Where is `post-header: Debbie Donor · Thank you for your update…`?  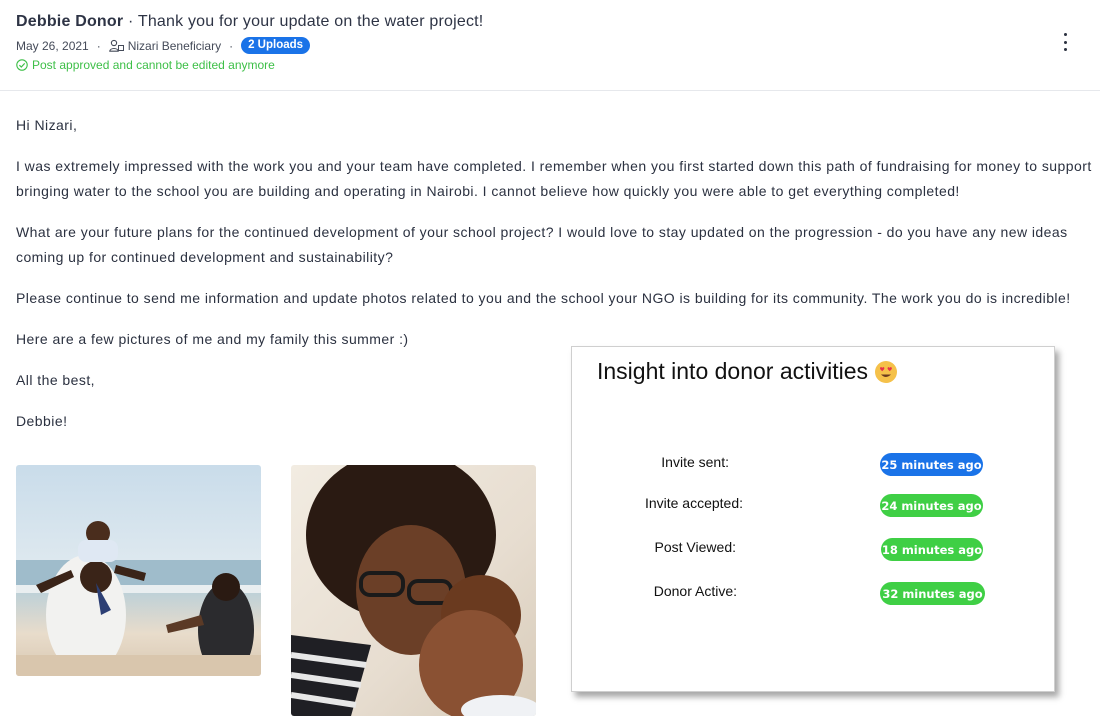
post-header: Debbie Donor · Thank you for your update… is located at coordinates (550, 45).